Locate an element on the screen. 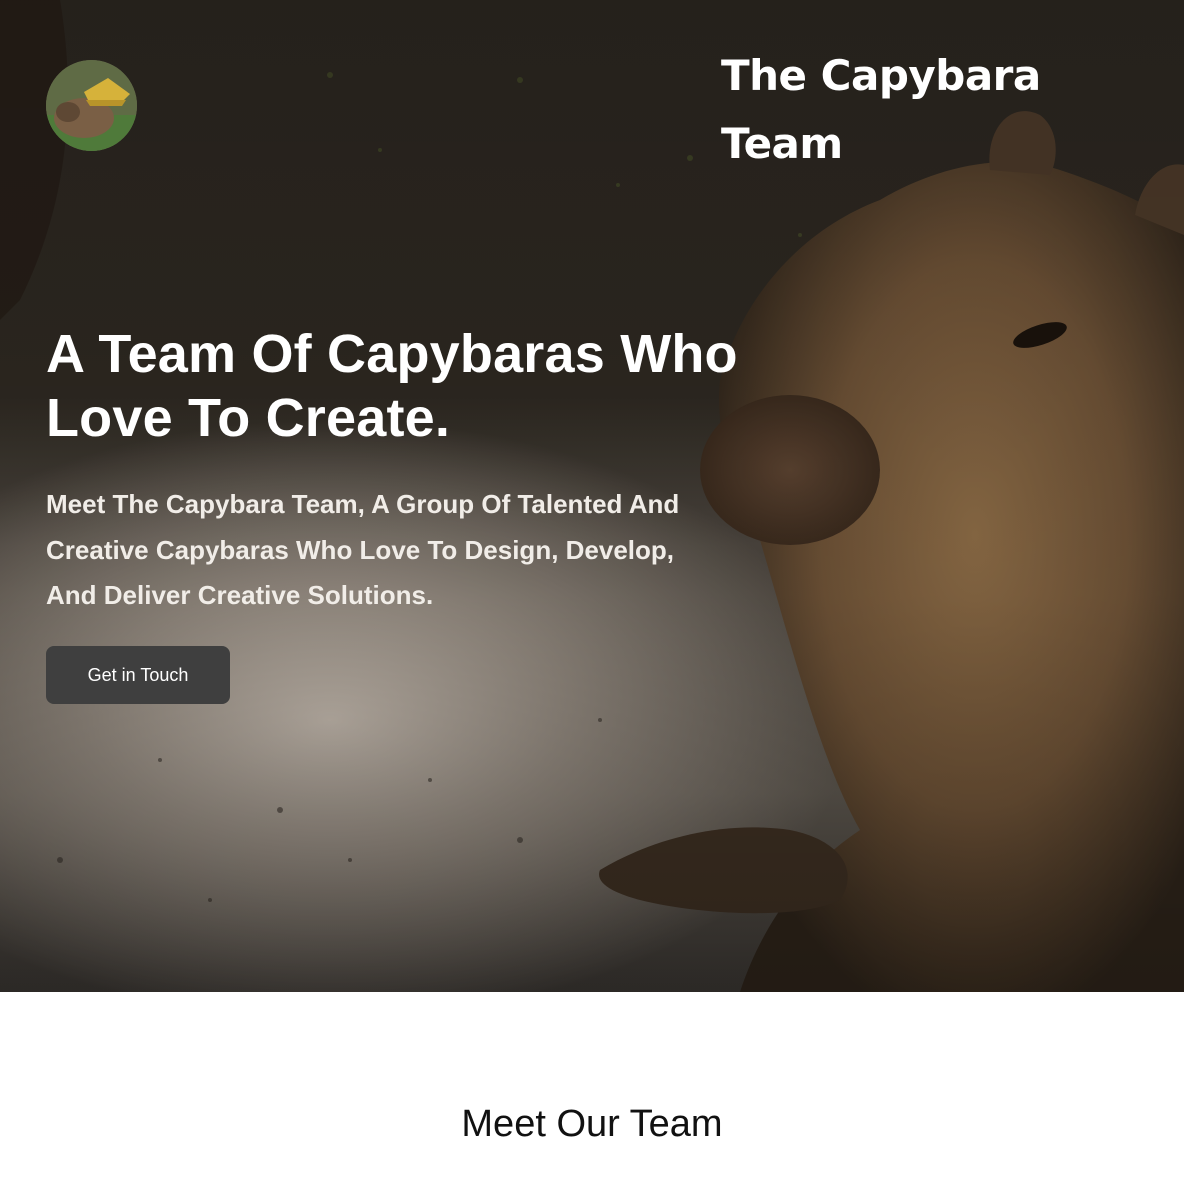  meet-our-team-heading: Meet Our Team is located at coordinates (592, 1124).